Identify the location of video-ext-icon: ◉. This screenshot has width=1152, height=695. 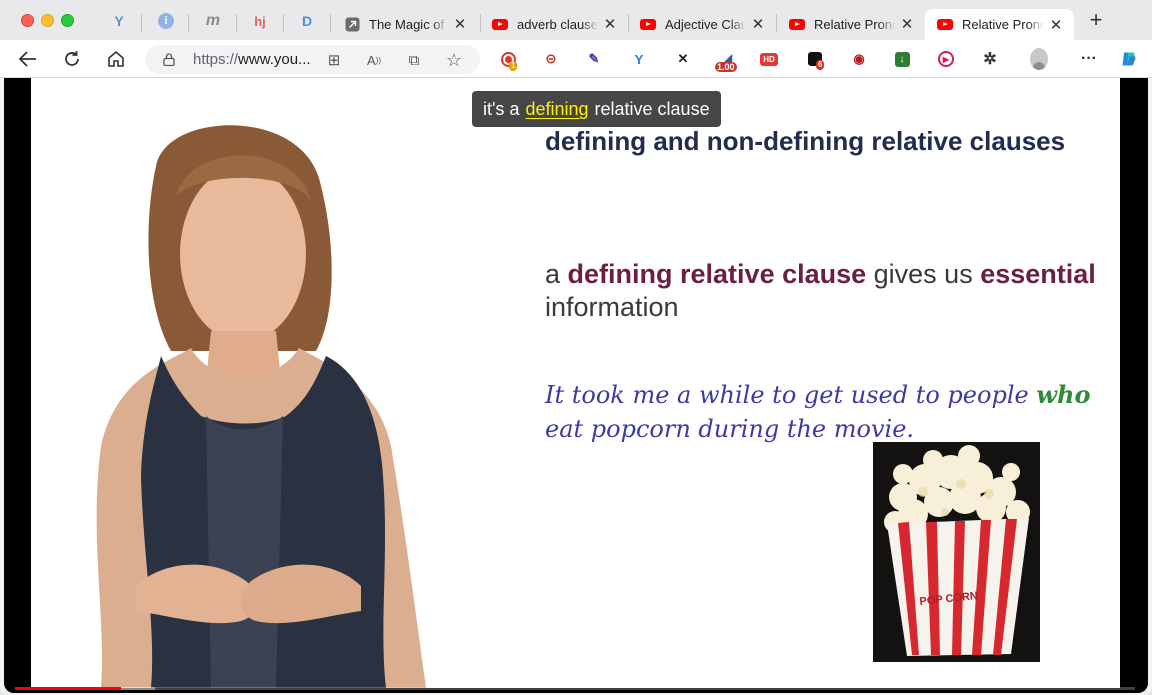
(859, 58).